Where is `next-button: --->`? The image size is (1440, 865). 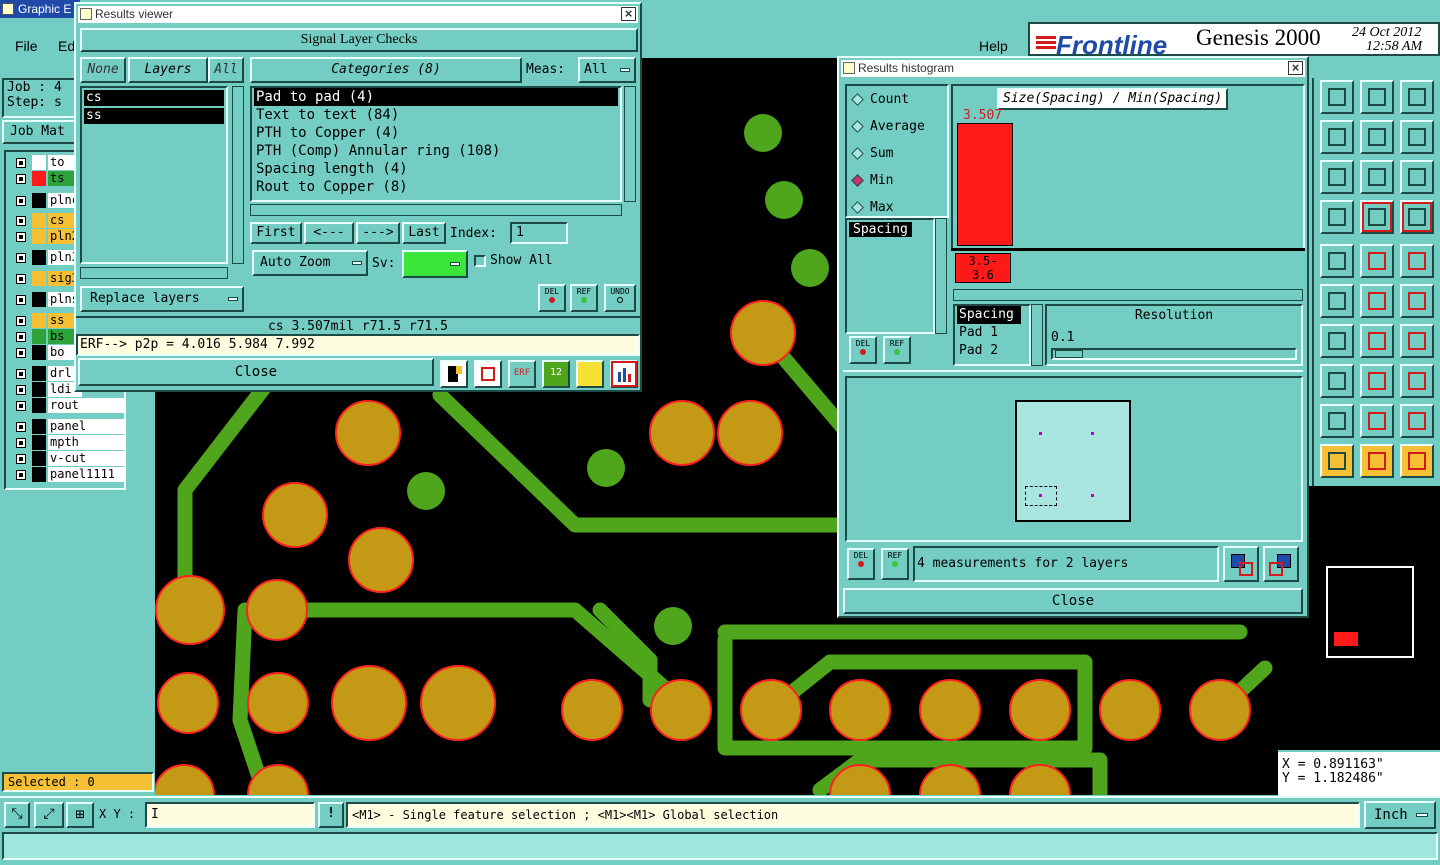 next-button: ---> is located at coordinates (378, 233).